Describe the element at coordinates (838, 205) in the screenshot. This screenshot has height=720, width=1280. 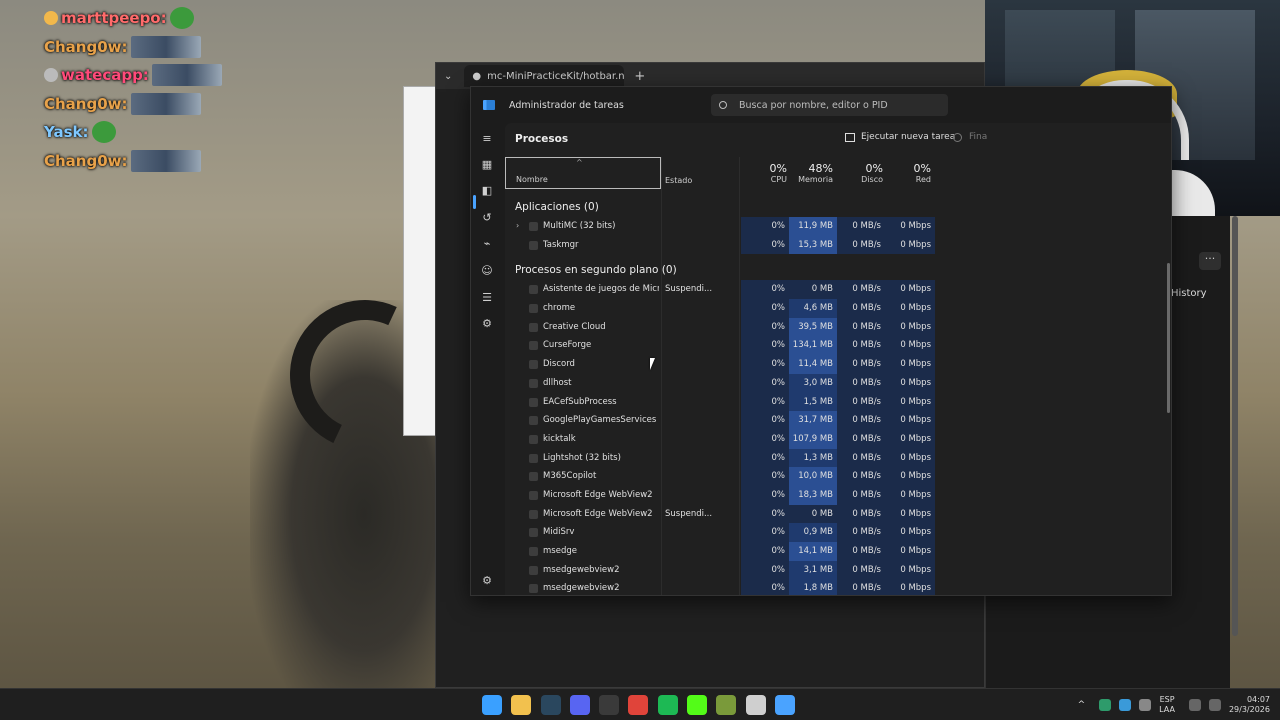
I see `section-apps: Aplicaciones (0)` at that location.